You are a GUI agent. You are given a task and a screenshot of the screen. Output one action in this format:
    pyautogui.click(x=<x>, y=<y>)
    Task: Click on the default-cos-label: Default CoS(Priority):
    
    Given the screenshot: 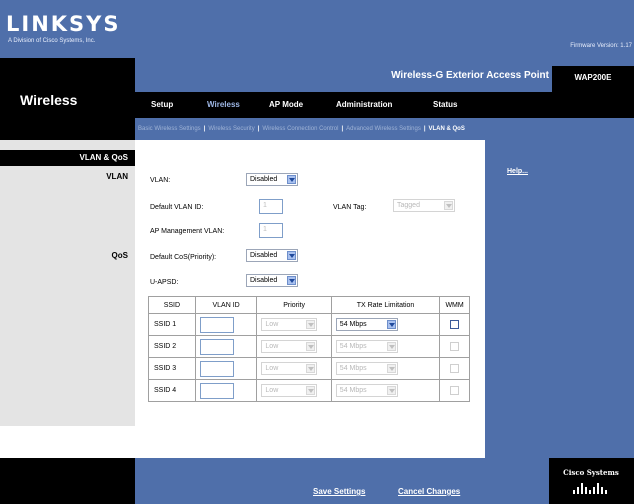 What is the action you would take?
    pyautogui.click(x=183, y=257)
    